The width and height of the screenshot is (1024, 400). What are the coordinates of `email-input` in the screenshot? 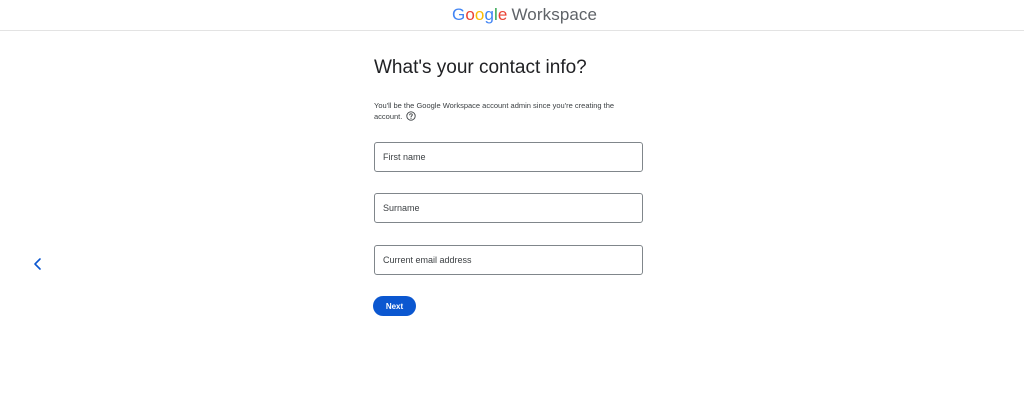 It's located at (508, 260).